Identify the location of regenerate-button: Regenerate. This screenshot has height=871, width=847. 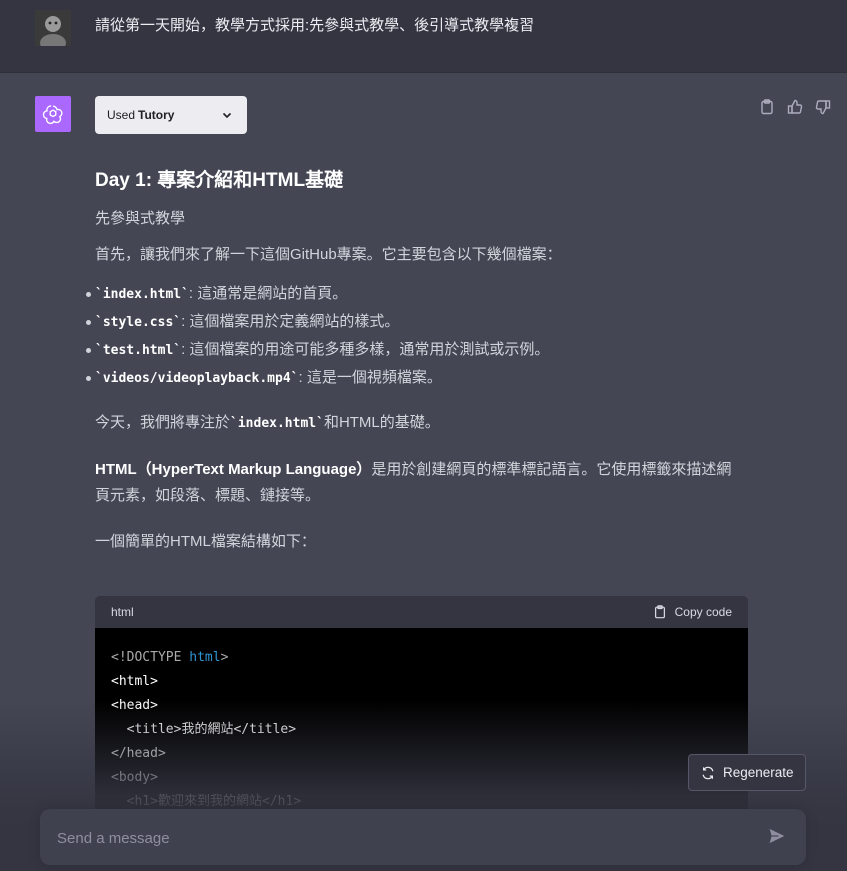
(747, 772).